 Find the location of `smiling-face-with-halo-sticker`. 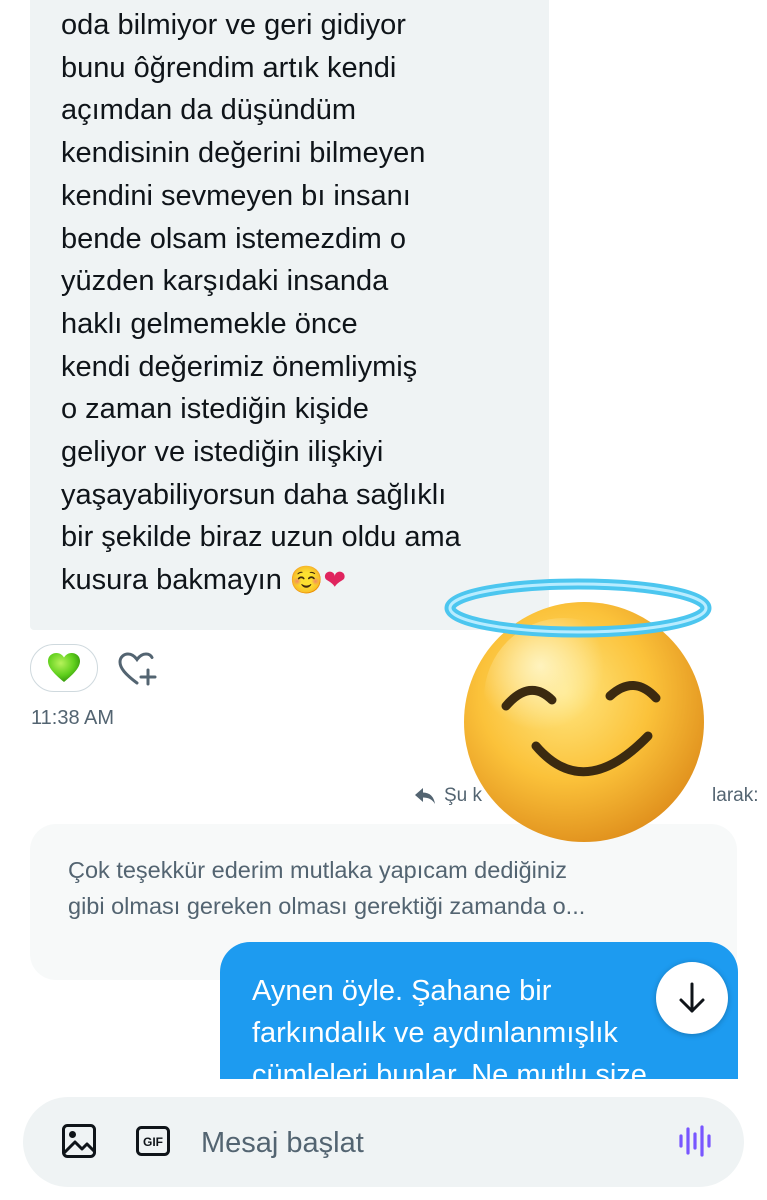

smiling-face-with-halo-sticker is located at coordinates (578, 710).